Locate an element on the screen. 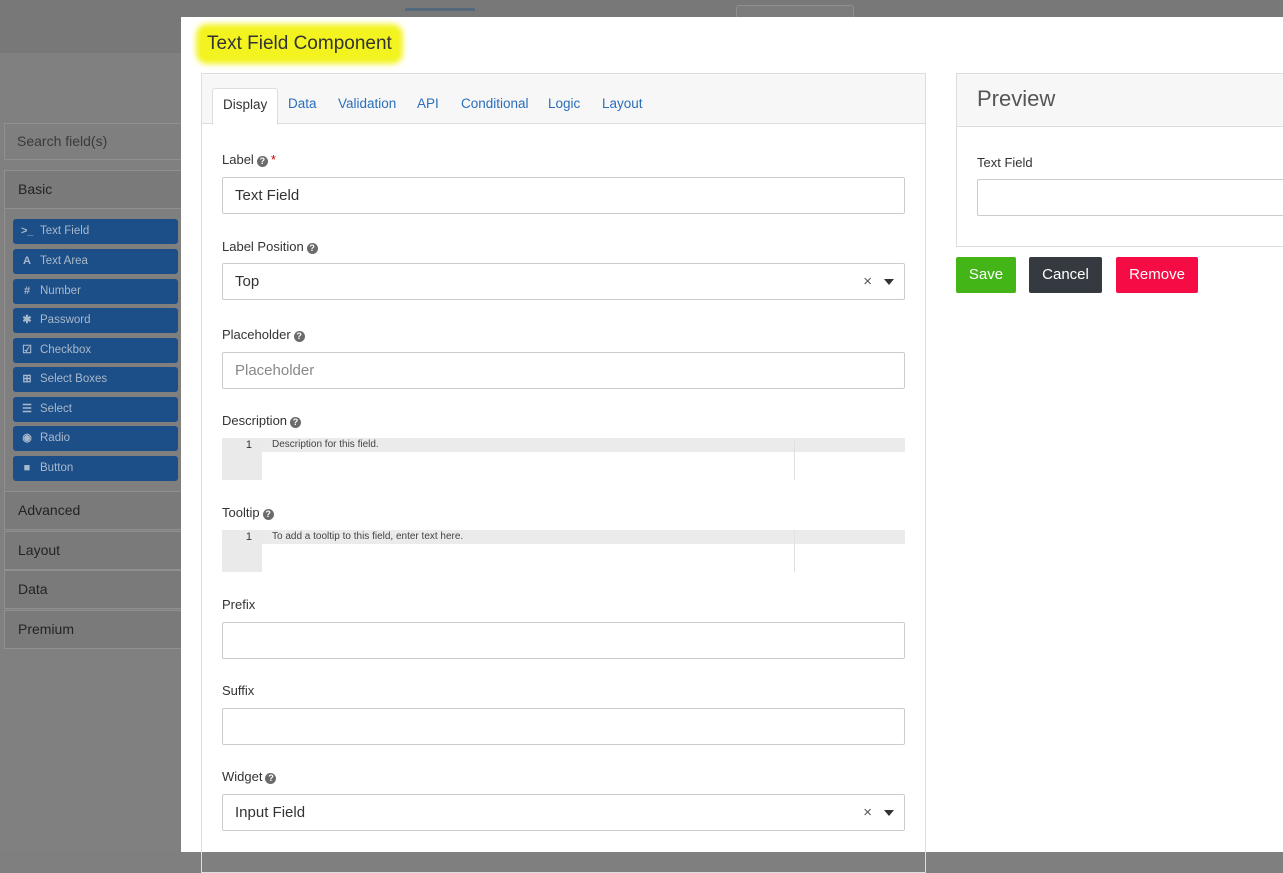 This screenshot has width=1283, height=873. preview-title: Preview is located at coordinates (1120, 100).